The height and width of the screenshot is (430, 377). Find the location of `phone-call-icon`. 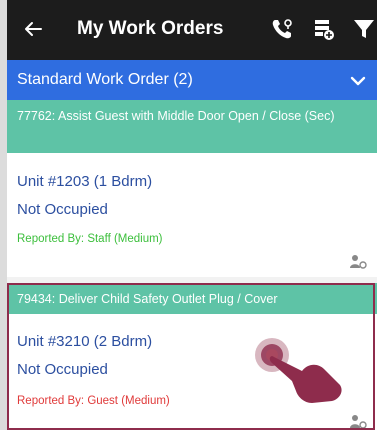

phone-call-icon is located at coordinates (282, 29).